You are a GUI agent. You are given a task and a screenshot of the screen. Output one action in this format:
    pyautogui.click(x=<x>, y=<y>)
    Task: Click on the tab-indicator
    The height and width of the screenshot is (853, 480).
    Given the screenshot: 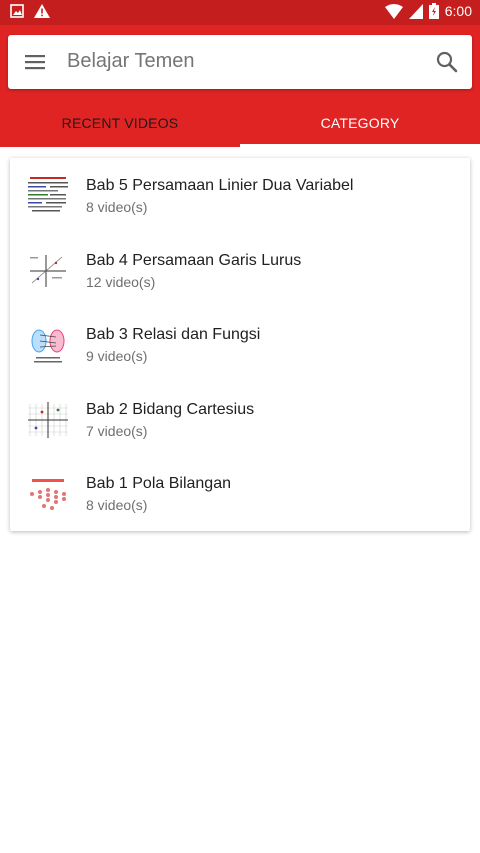 What is the action you would take?
    pyautogui.click(x=360, y=145)
    